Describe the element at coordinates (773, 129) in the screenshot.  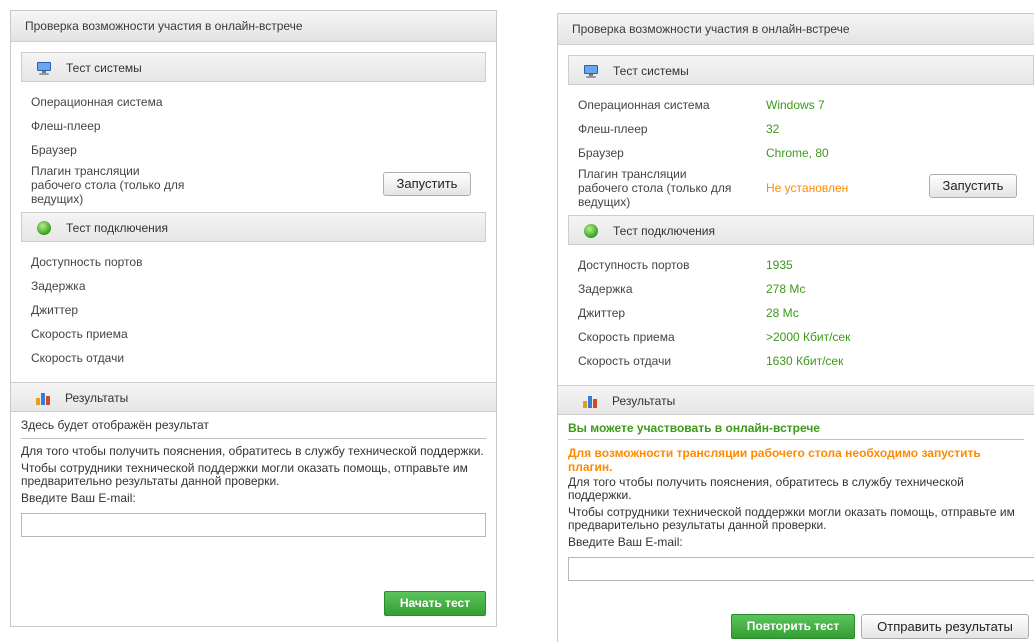
I see `flash-value: 32` at that location.